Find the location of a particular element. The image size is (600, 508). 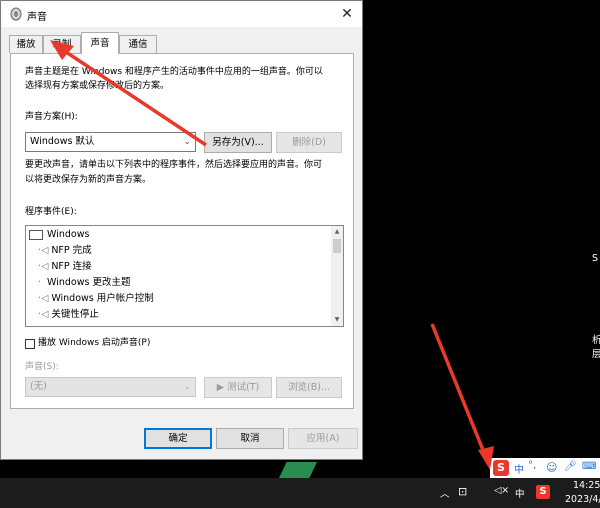

edge-text-3: 层 is located at coordinates (596, 354).